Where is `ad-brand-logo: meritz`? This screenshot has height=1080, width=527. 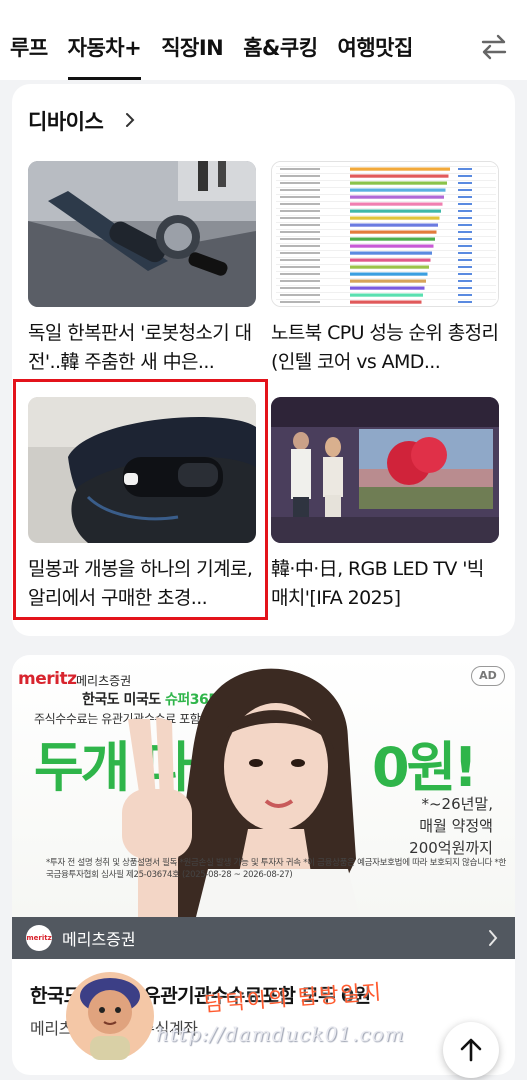
ad-brand-logo: meritz is located at coordinates (47, 679).